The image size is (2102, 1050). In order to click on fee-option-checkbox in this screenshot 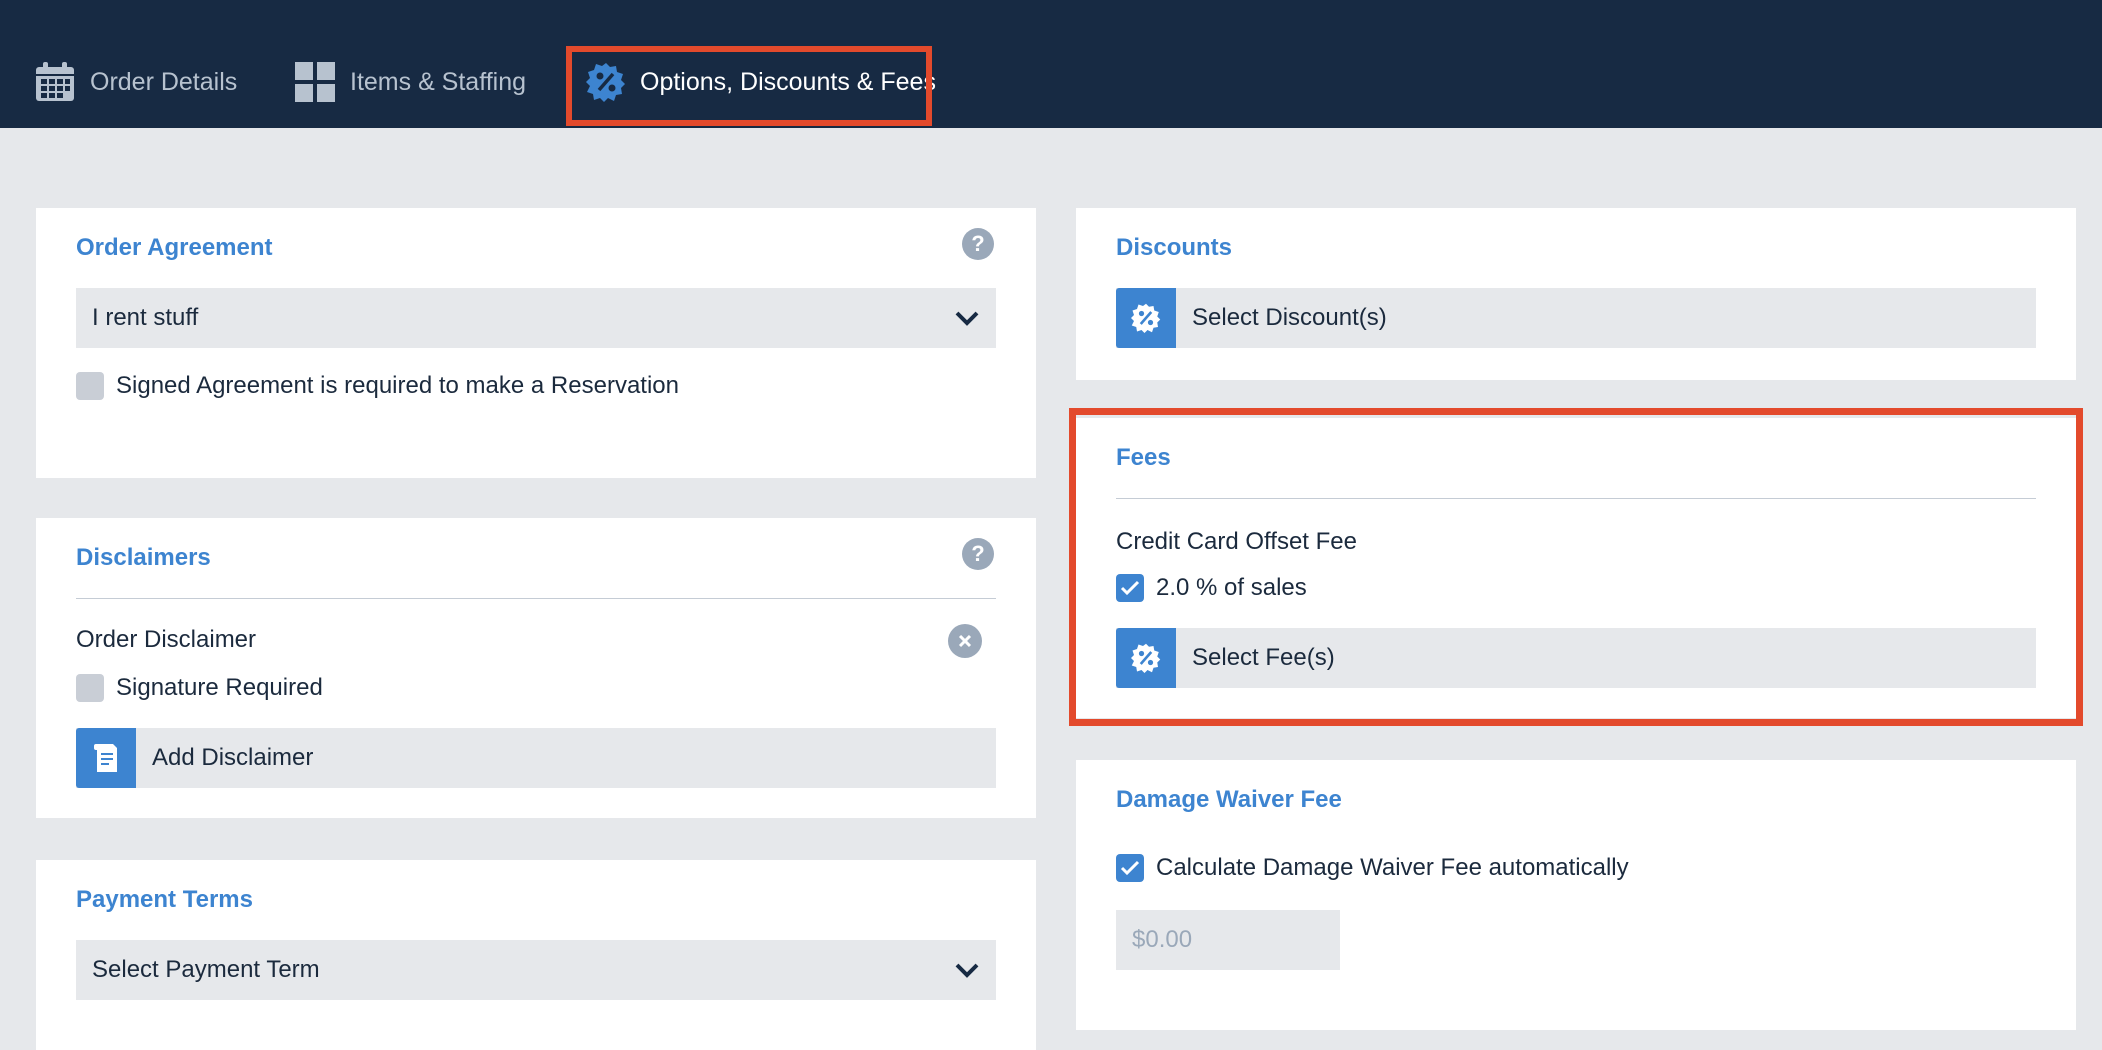, I will do `click(1130, 588)`.